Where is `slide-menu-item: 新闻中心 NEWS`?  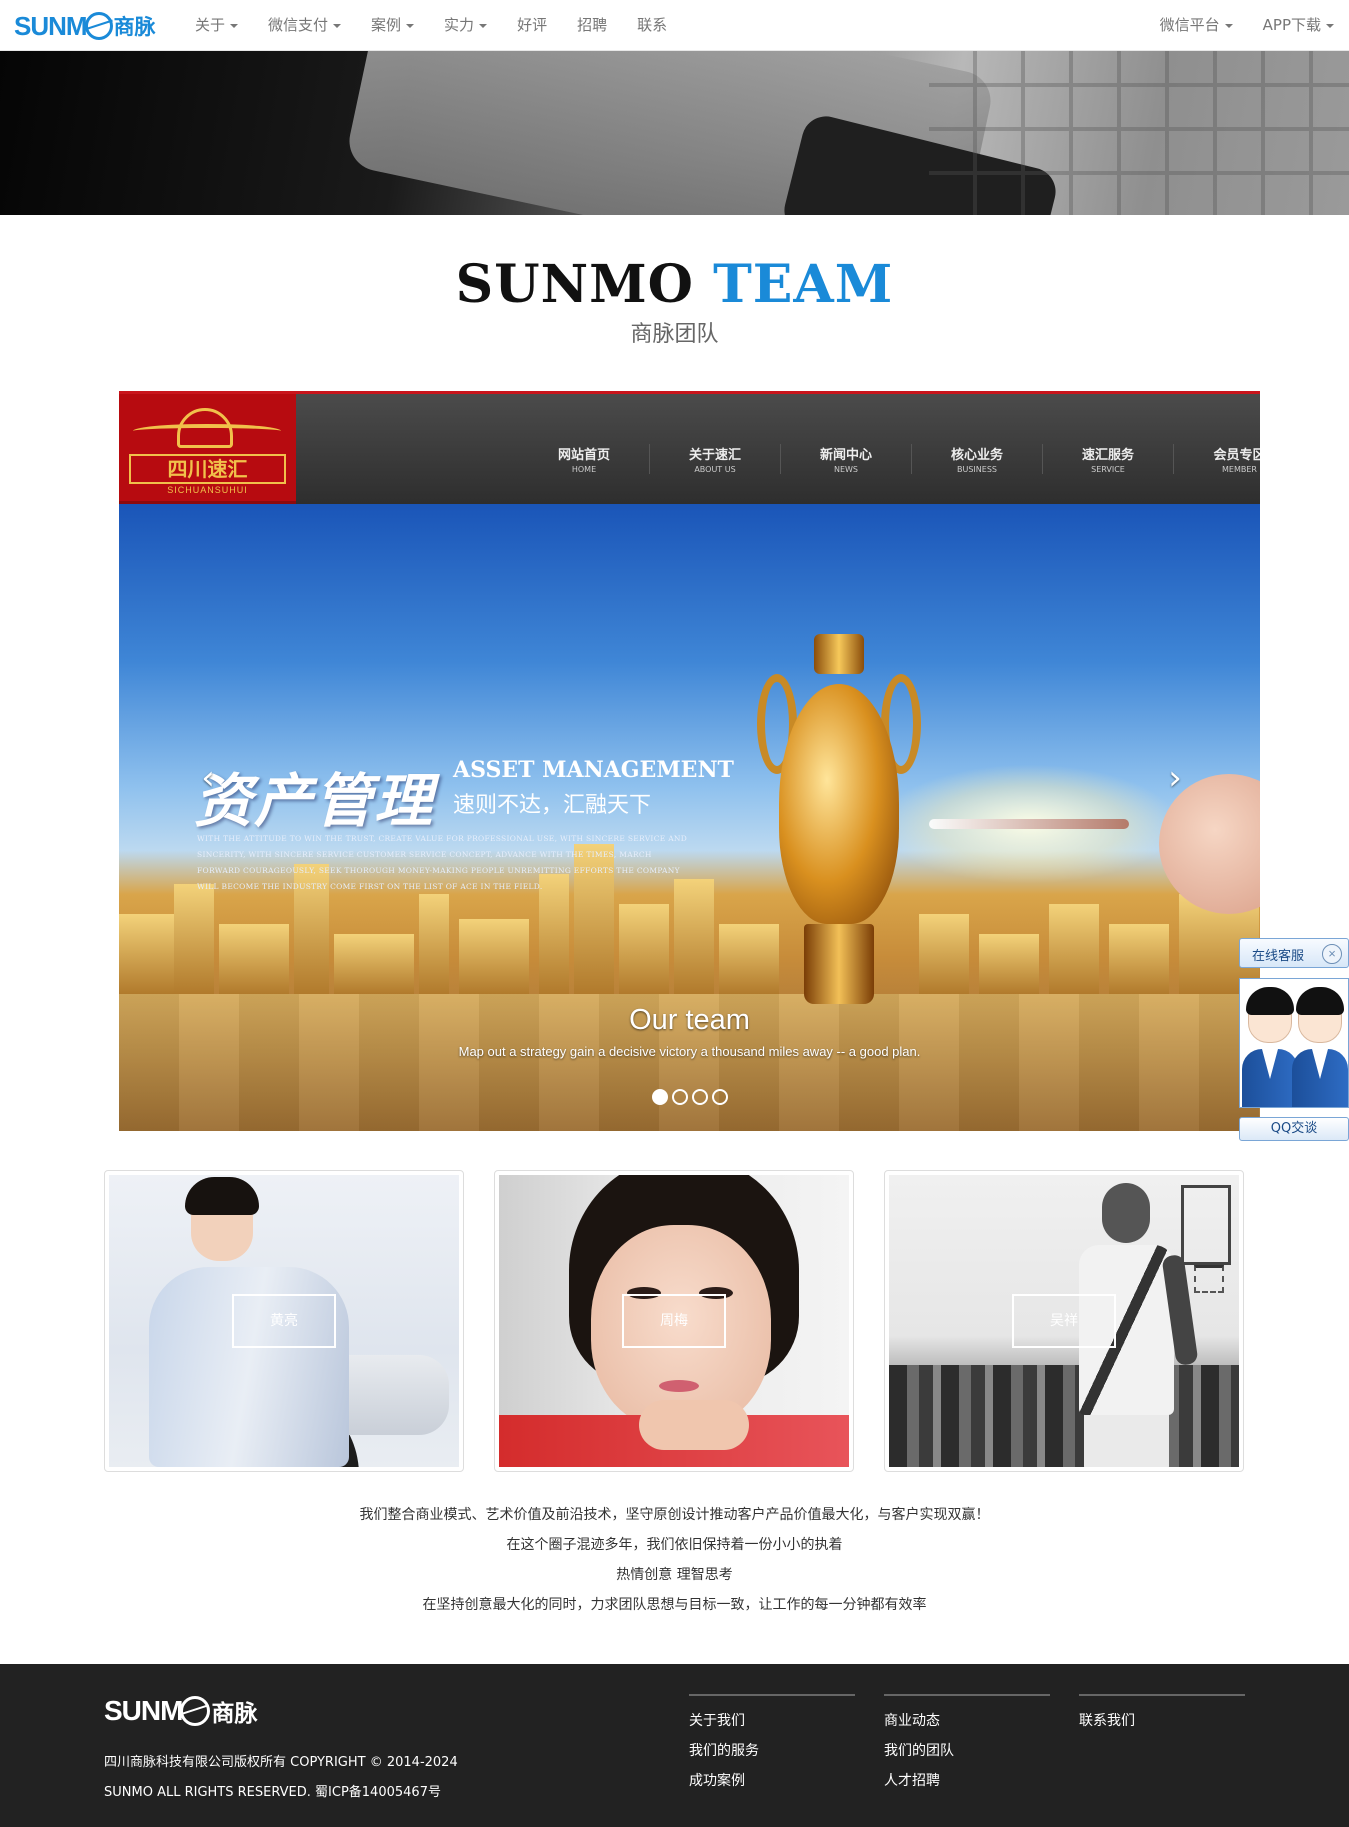 slide-menu-item: 新闻中心 NEWS is located at coordinates (846, 459).